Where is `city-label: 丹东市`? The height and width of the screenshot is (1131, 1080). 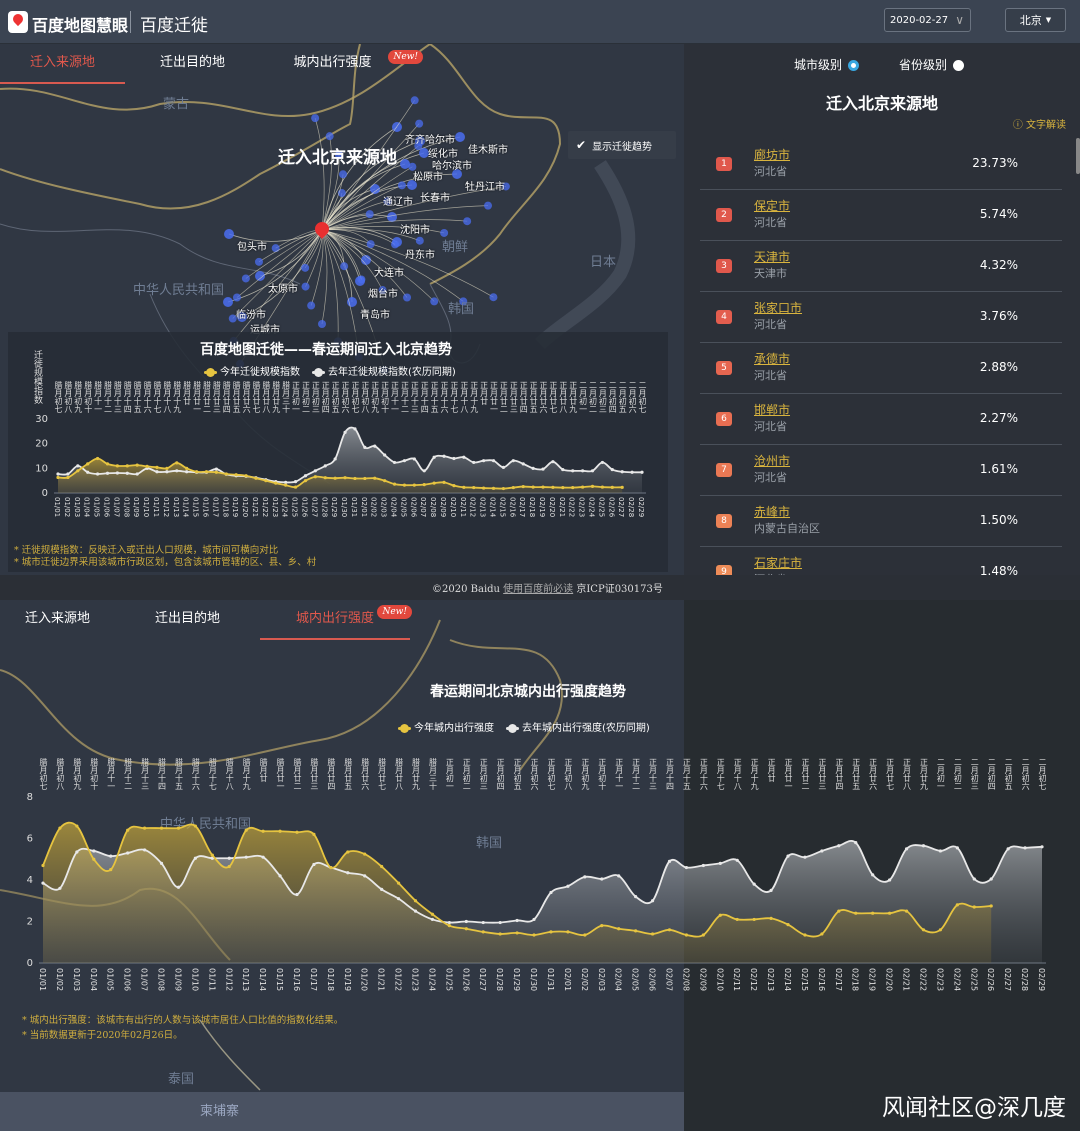
city-label: 丹东市 is located at coordinates (420, 253).